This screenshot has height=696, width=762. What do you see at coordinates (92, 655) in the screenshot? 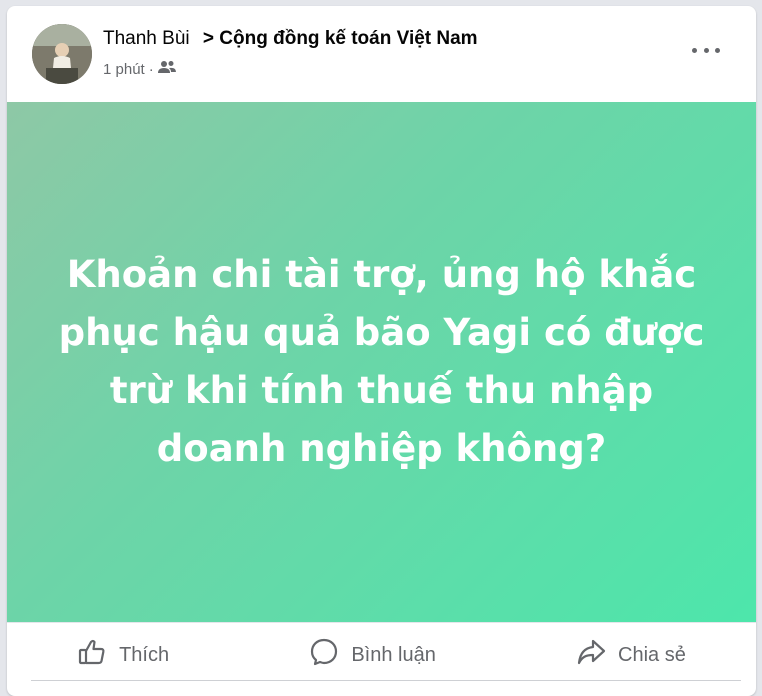
I see `thumbs-up-icon` at bounding box center [92, 655].